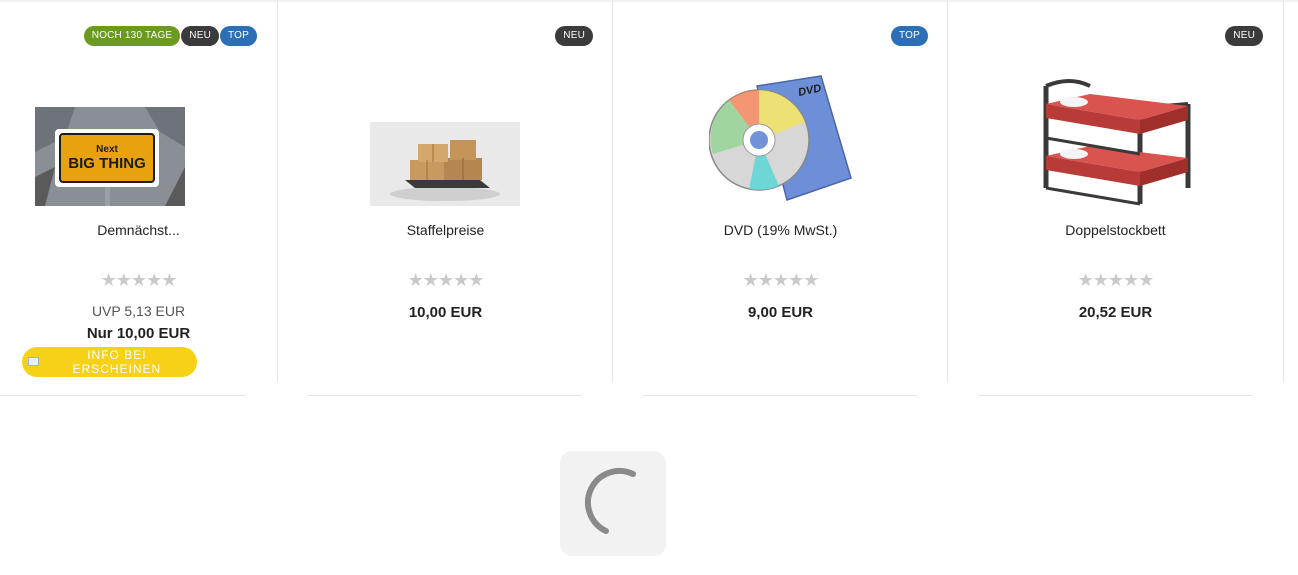  I want to click on product-image-bunk-bed, so click(1116, 141).